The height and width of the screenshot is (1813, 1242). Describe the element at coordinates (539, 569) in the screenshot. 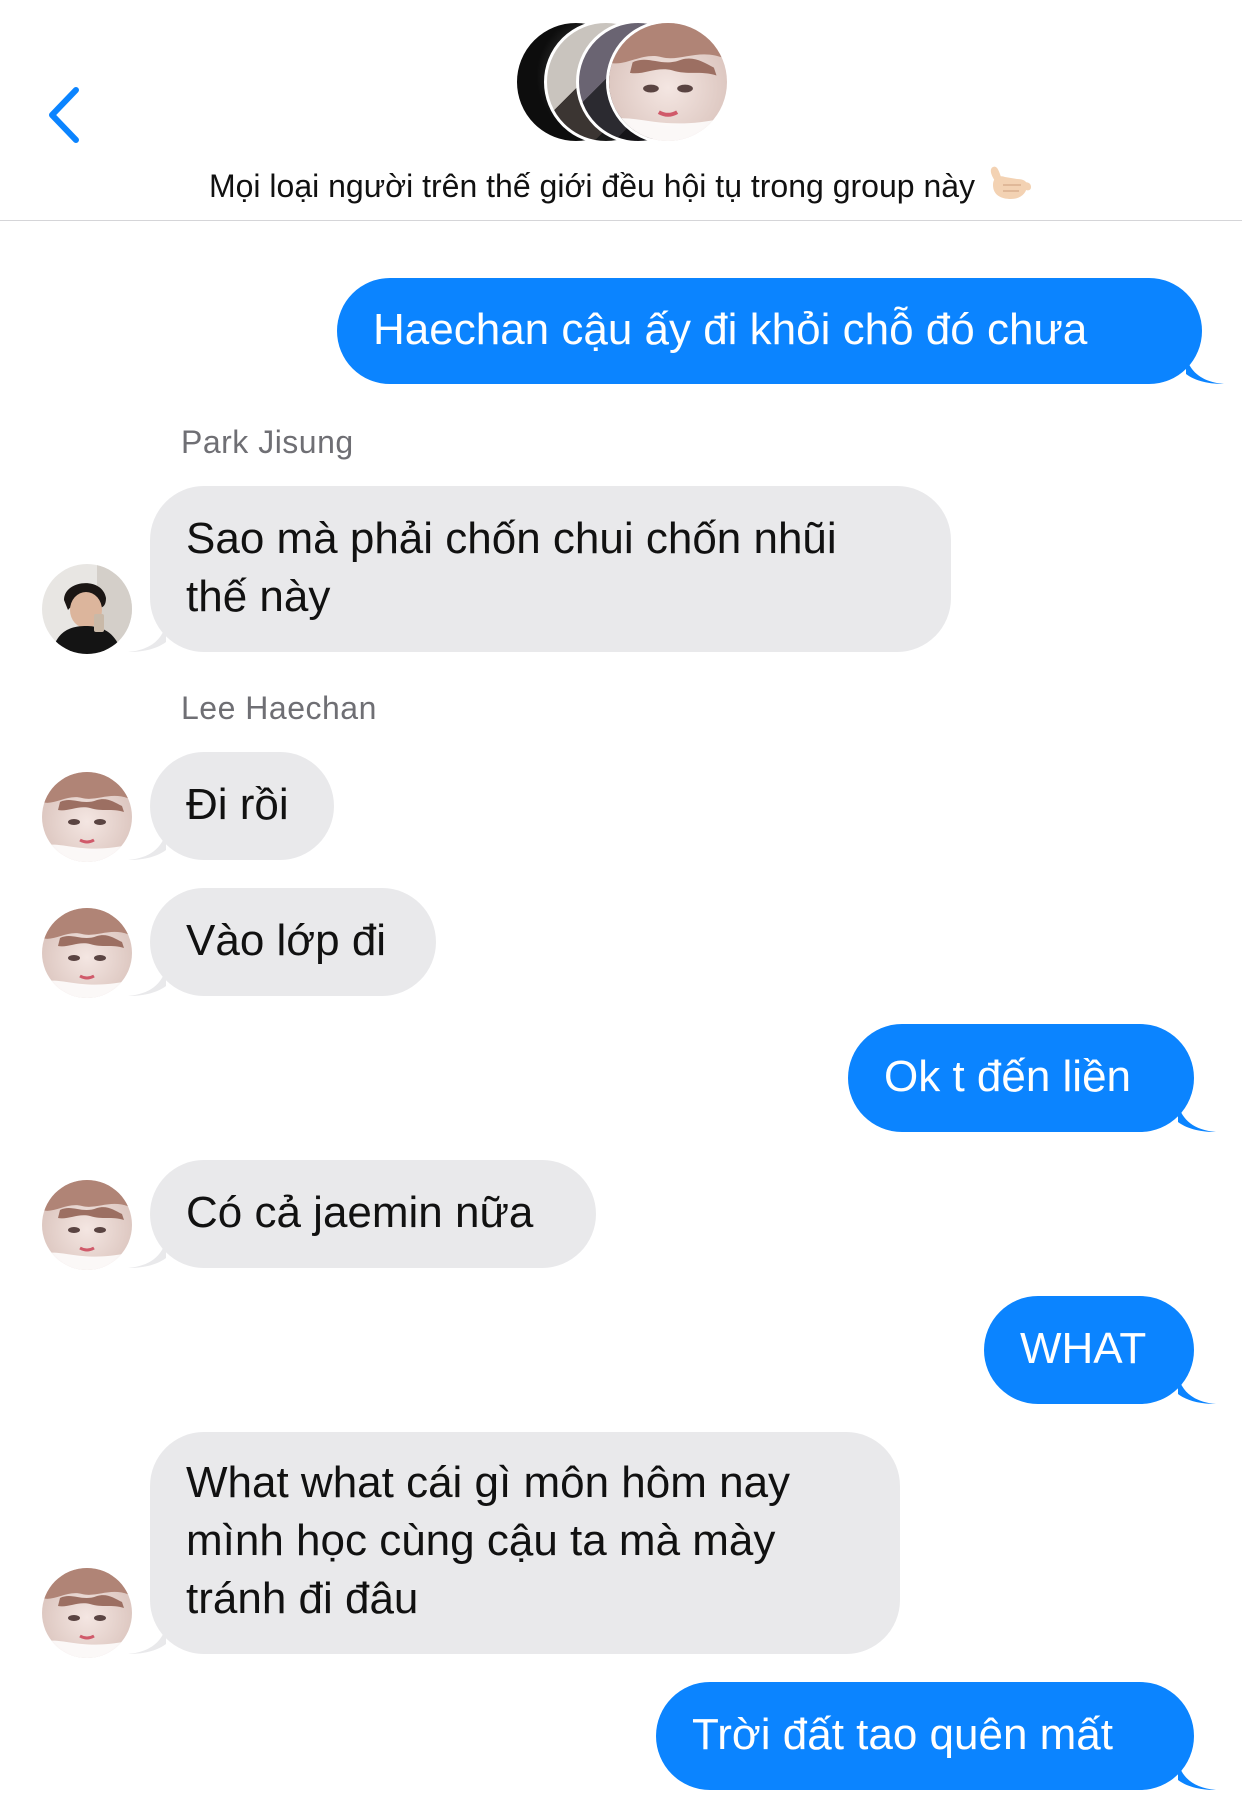

I see `incoming-message-bubble: Sao mà phải chốn chui chốn nhũi thế này` at that location.